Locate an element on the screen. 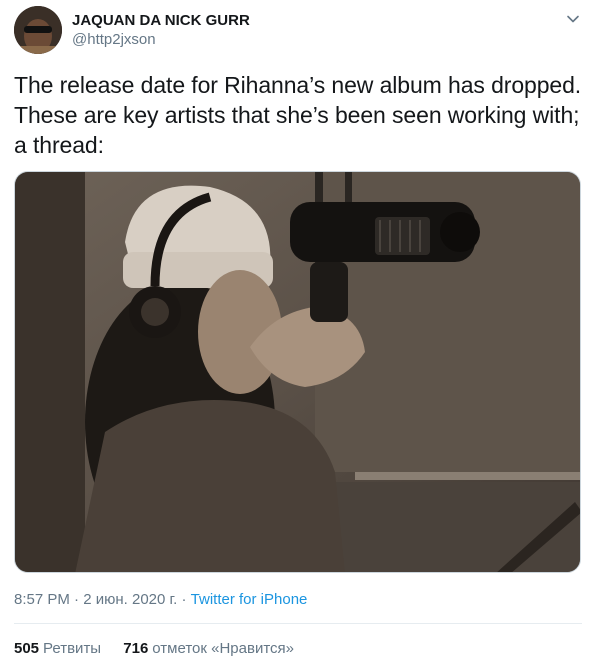  retweets-stat: 505 Ретвиты is located at coordinates (57, 648).